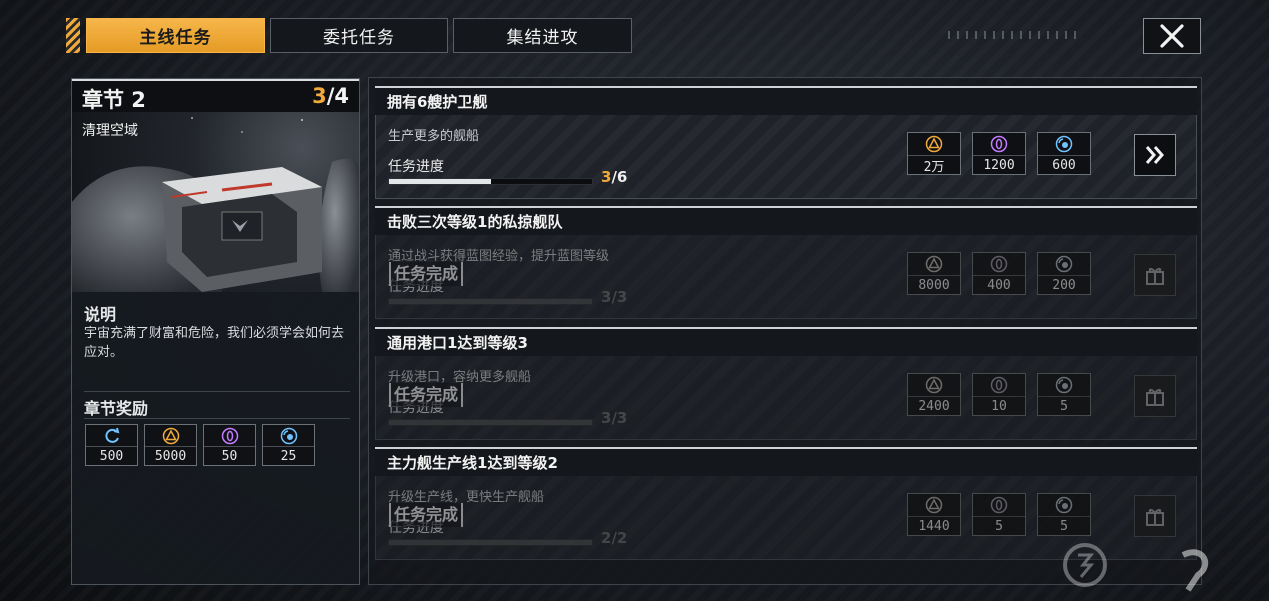  I want to click on chapter-progress: 3/4, so click(330, 96).